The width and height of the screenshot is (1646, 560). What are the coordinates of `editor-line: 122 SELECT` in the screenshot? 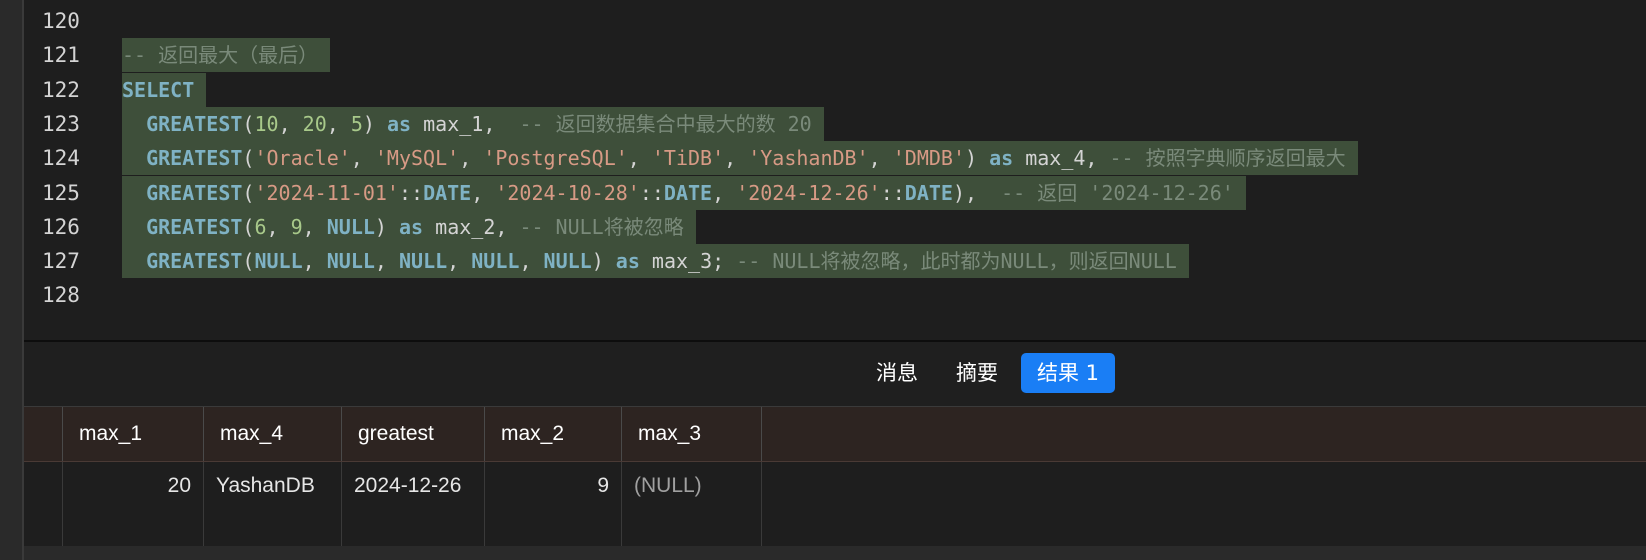 It's located at (835, 90).